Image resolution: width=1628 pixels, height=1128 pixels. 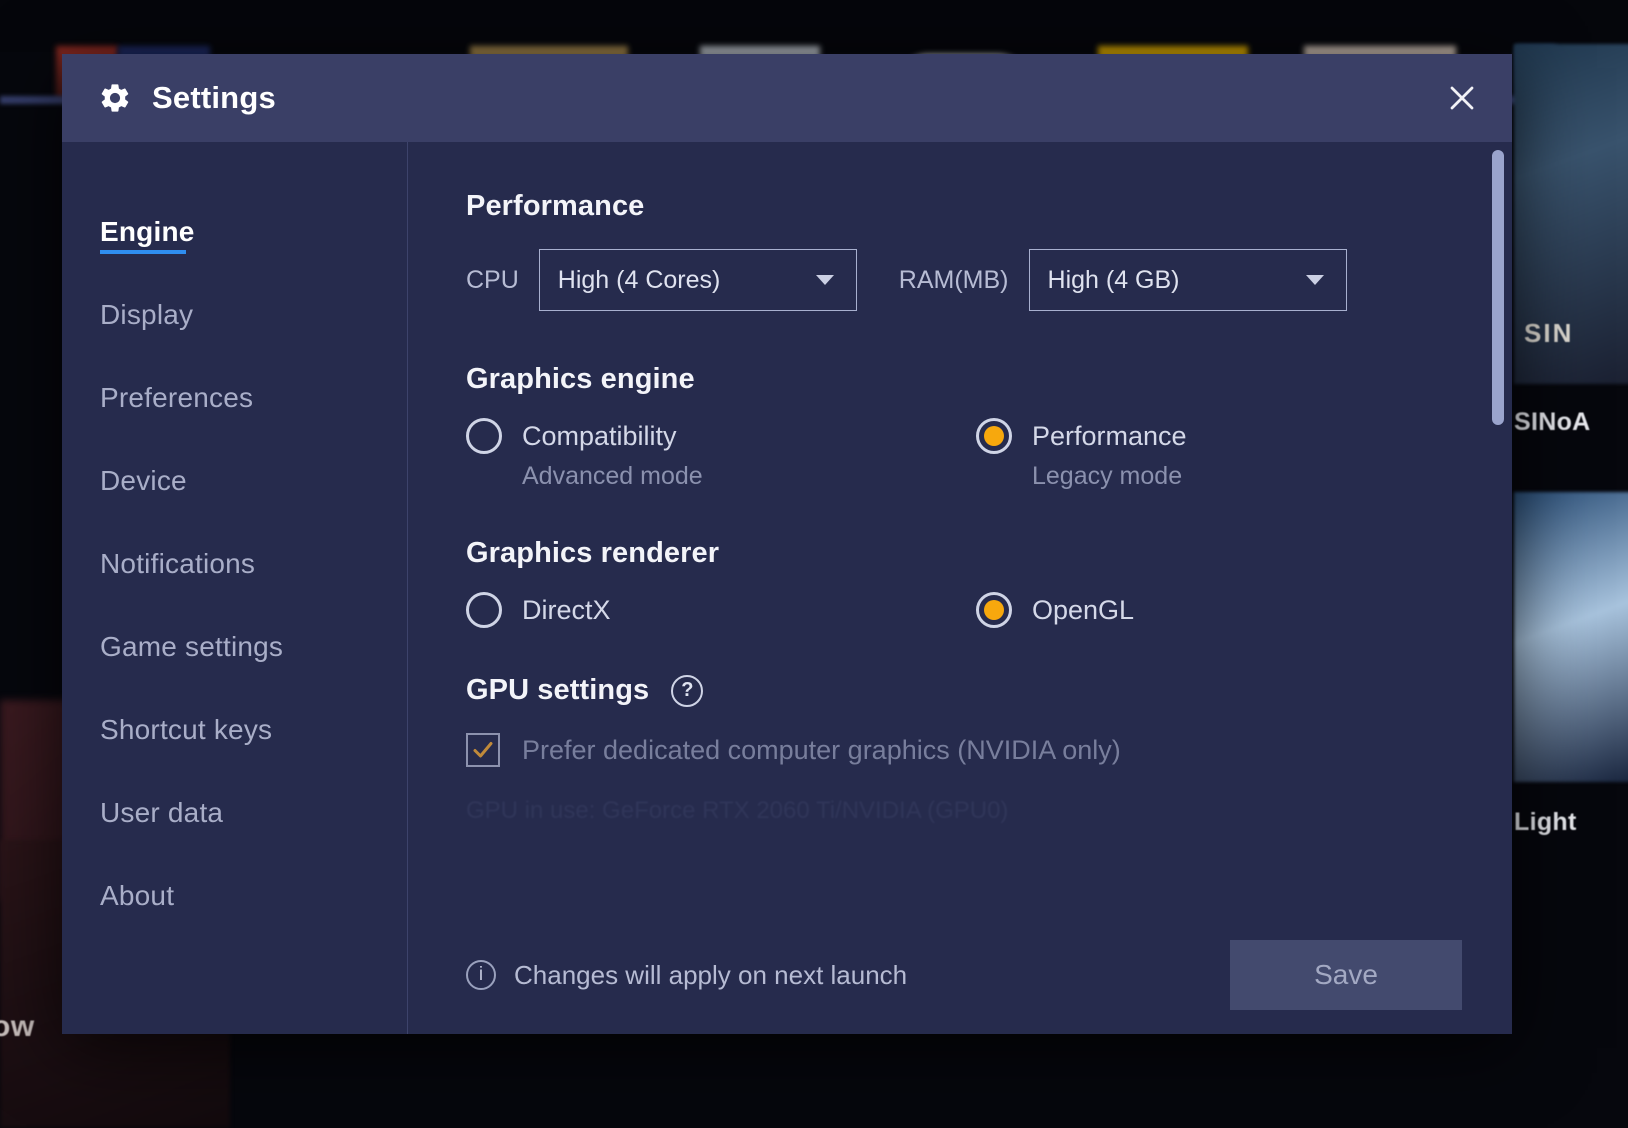 What do you see at coordinates (1549, 333) in the screenshot?
I see `background-cover-overlay-title: SIN` at bounding box center [1549, 333].